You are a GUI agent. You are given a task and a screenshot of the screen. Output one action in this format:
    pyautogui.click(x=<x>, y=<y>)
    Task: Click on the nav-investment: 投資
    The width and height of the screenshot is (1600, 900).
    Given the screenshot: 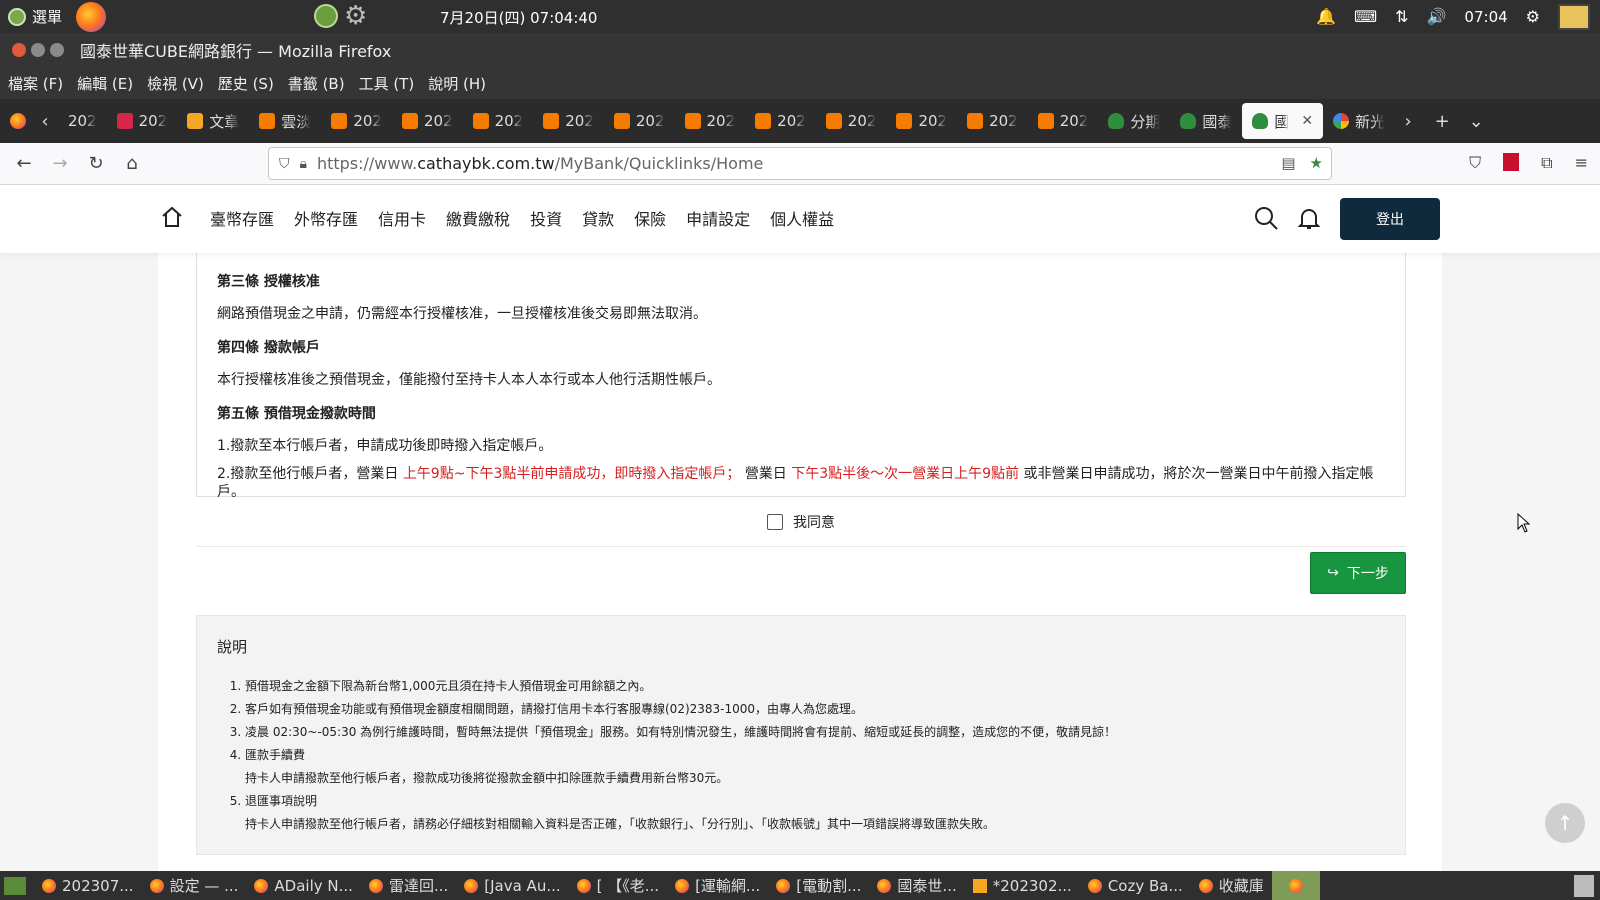 What is the action you would take?
    pyautogui.click(x=546, y=218)
    